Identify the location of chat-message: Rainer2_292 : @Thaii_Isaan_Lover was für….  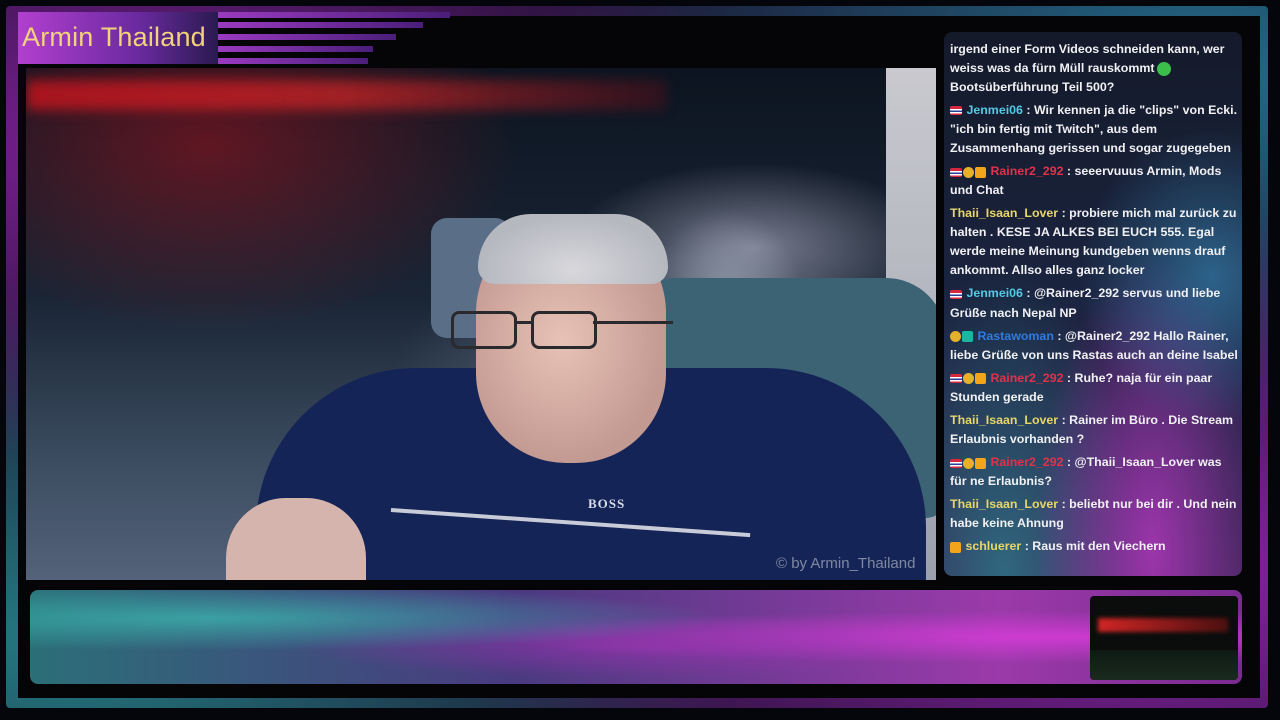
(1086, 471).